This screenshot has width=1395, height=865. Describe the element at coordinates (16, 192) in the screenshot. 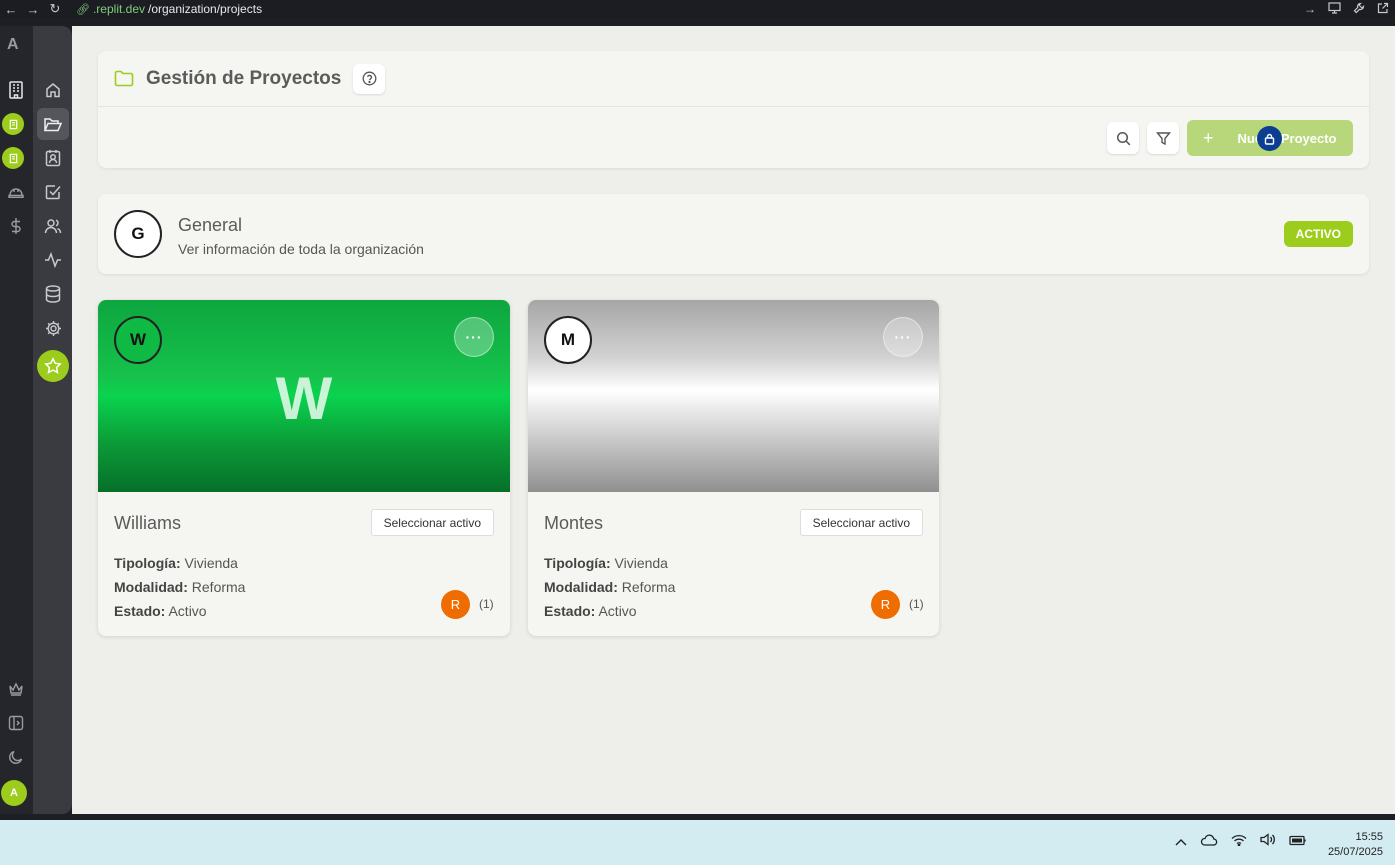

I see `hard-hat-icon` at that location.